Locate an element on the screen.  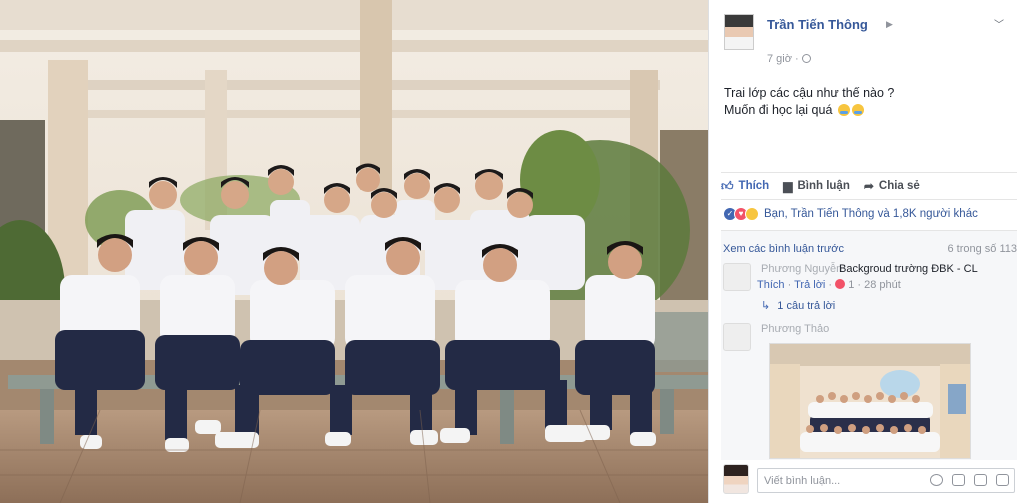
share-button: ➦ Chia sẻ is located at coordinates (892, 186).